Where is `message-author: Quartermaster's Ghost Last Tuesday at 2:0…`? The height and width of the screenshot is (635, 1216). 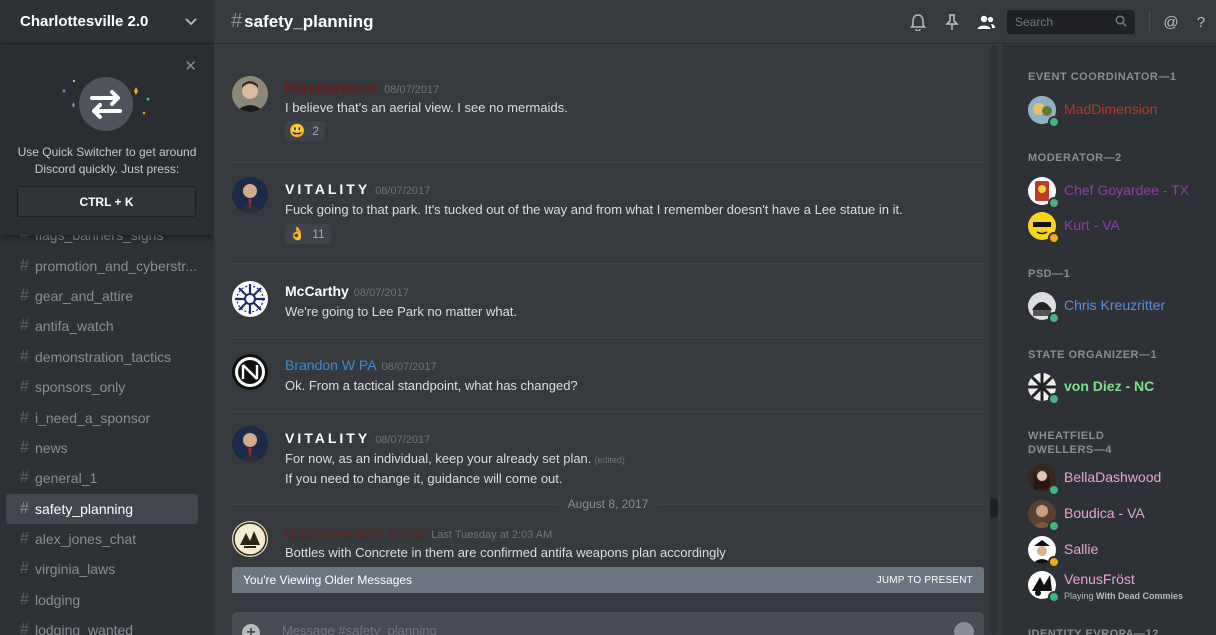
message-author: Quartermaster's Ghost Last Tuesday at 2:0… is located at coordinates (418, 533).